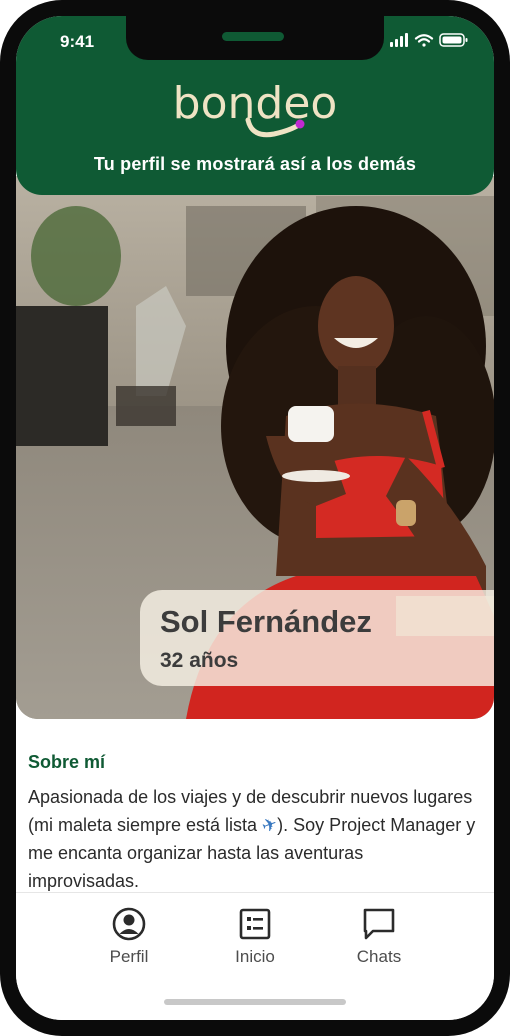 The width and height of the screenshot is (510, 1036). Describe the element at coordinates (379, 956) in the screenshot. I see `nav-label-chats: Chats` at that location.